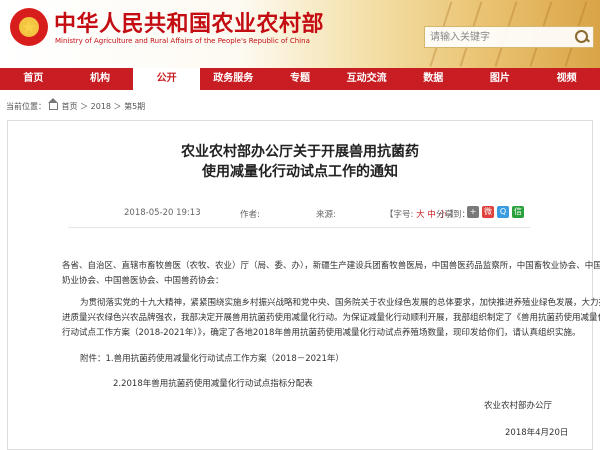 The width and height of the screenshot is (600, 450). I want to click on article-source-label: 来源:, so click(326, 215).